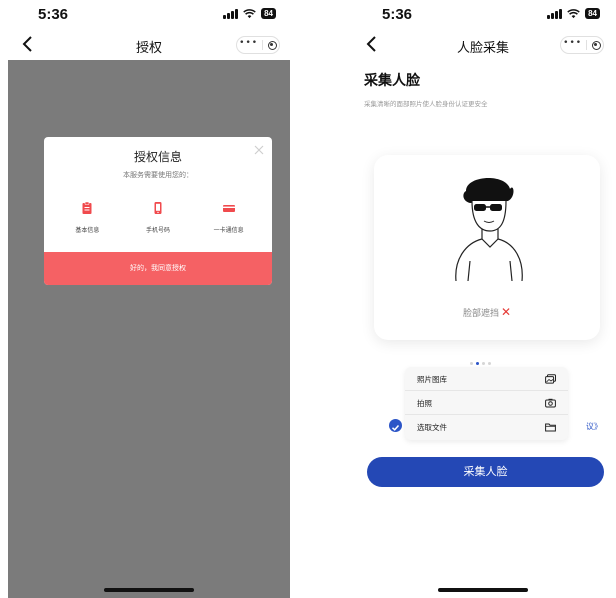 This screenshot has height=598, width=616. I want to click on menu-item-camera: 拍照, so click(486, 403).